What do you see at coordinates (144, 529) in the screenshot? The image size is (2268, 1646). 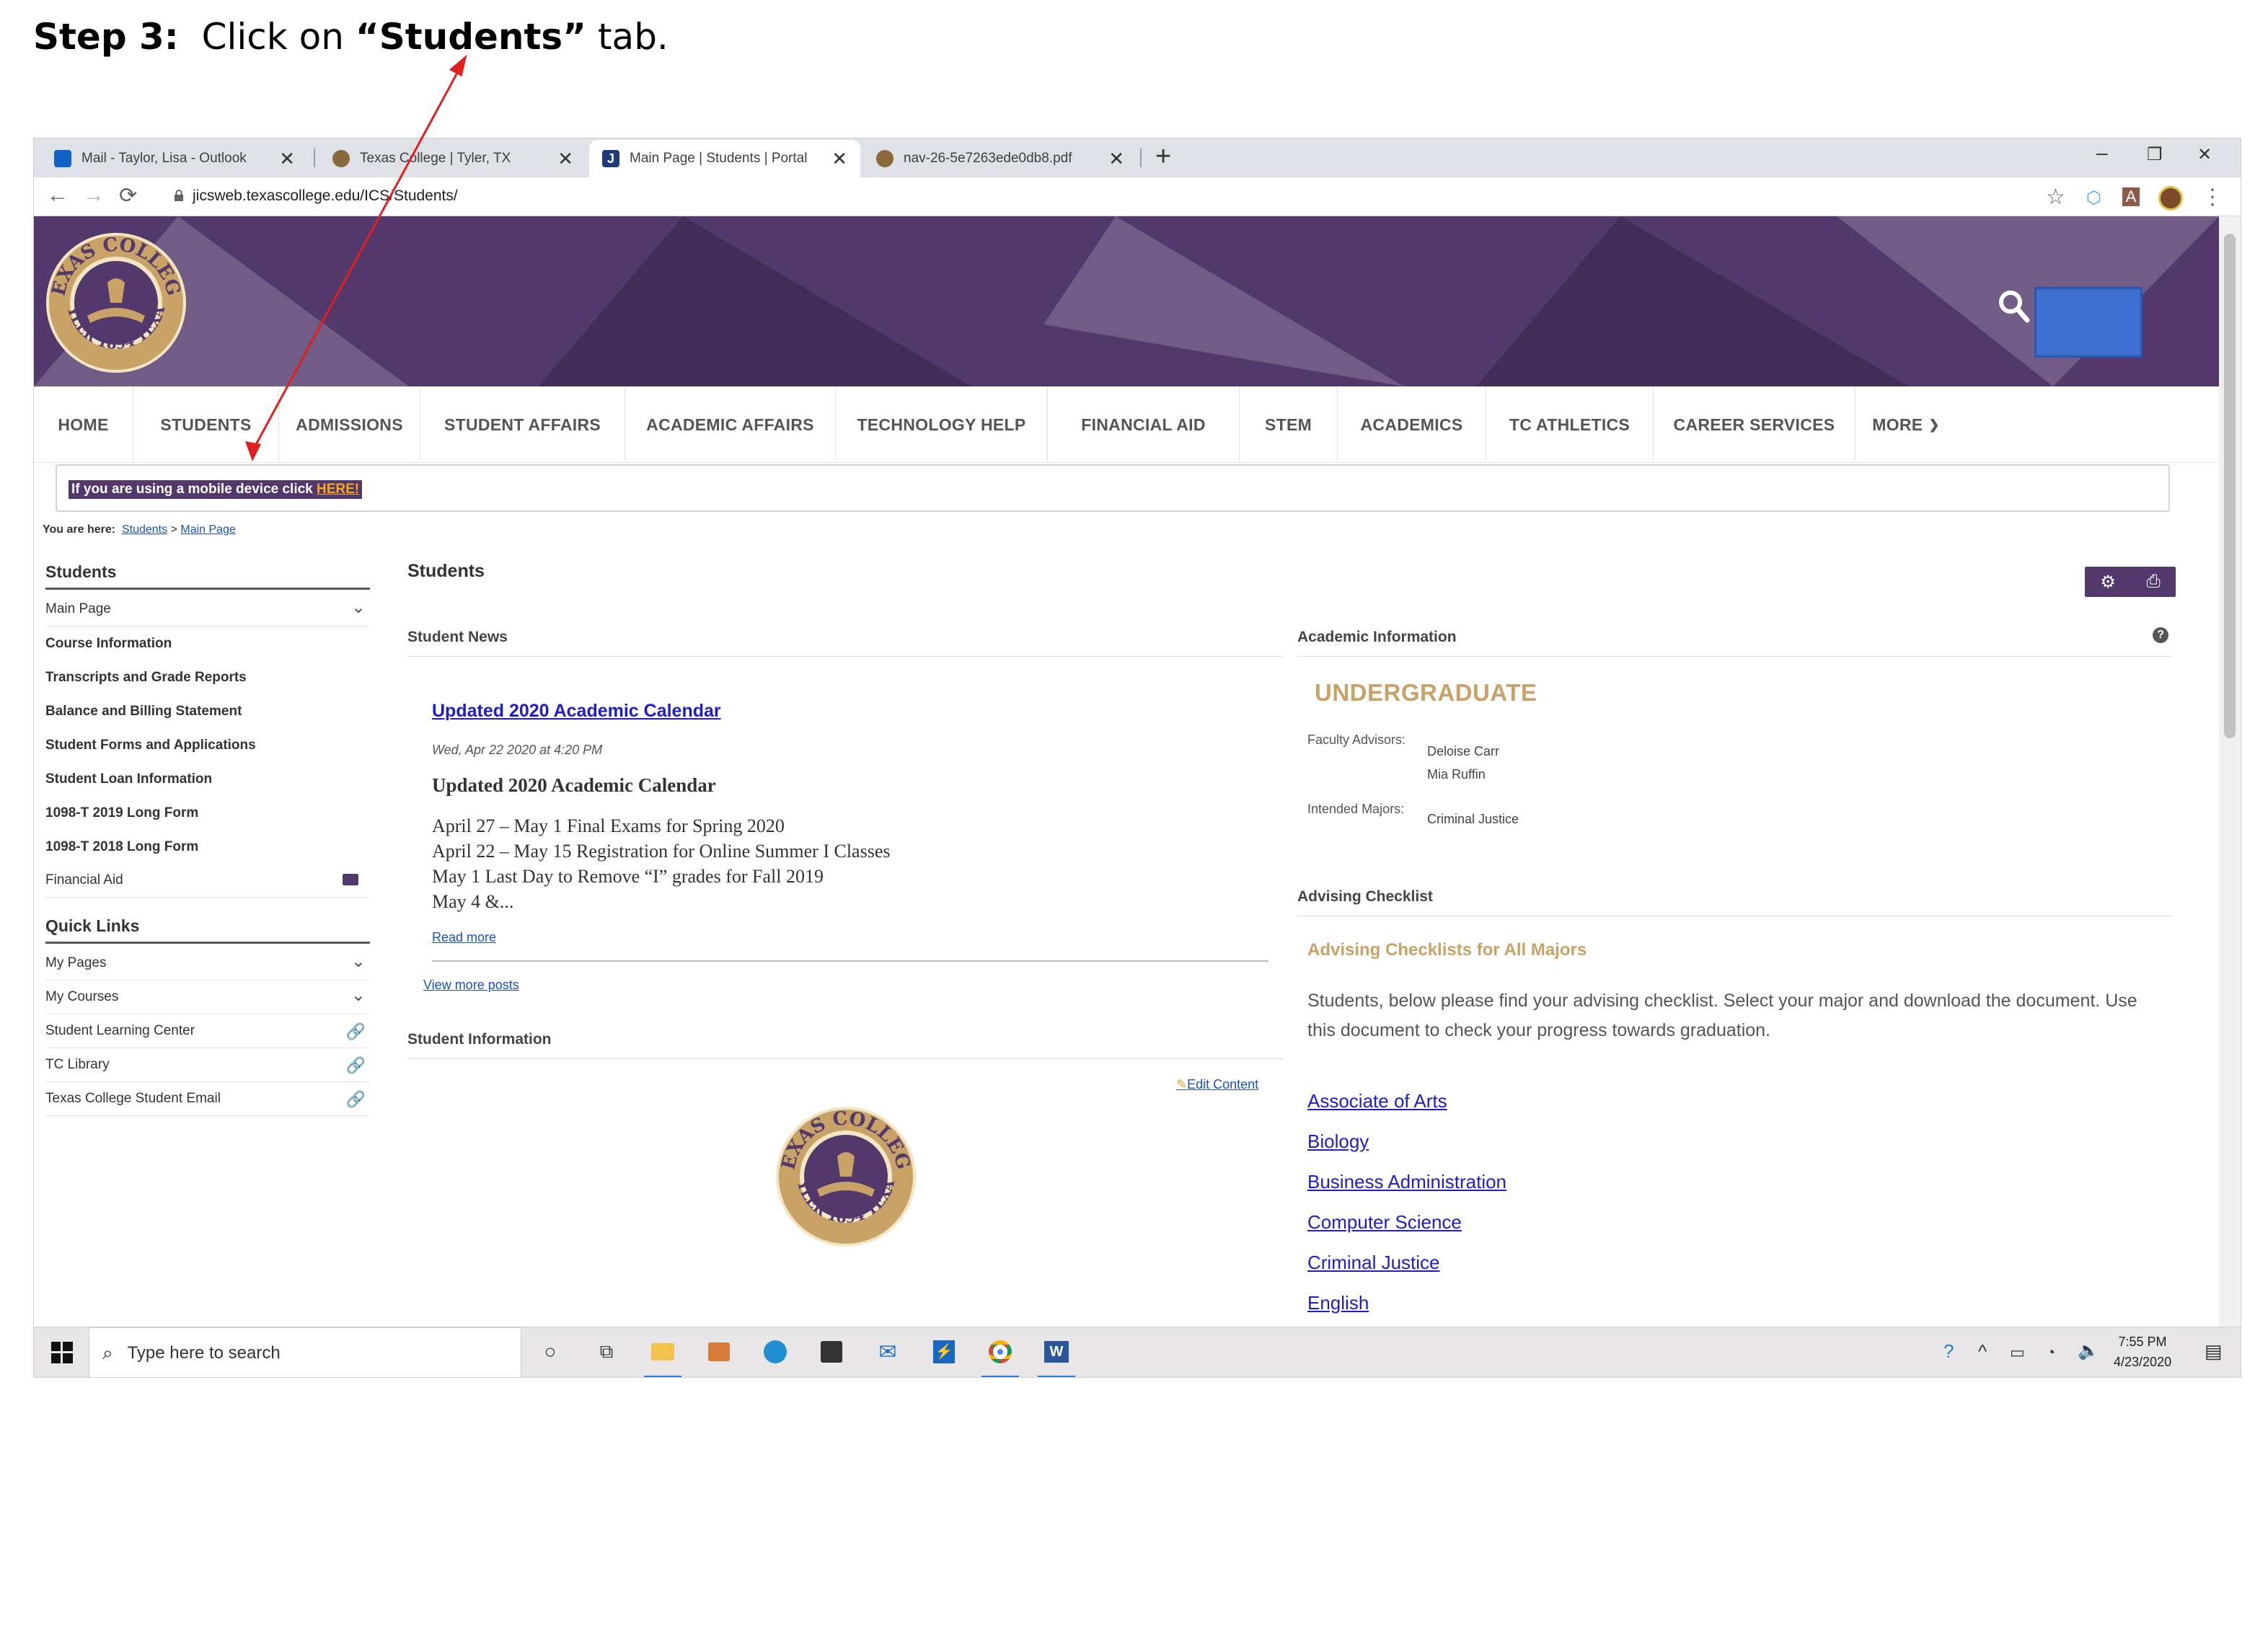 I see `breadcrumb-students: Students` at bounding box center [144, 529].